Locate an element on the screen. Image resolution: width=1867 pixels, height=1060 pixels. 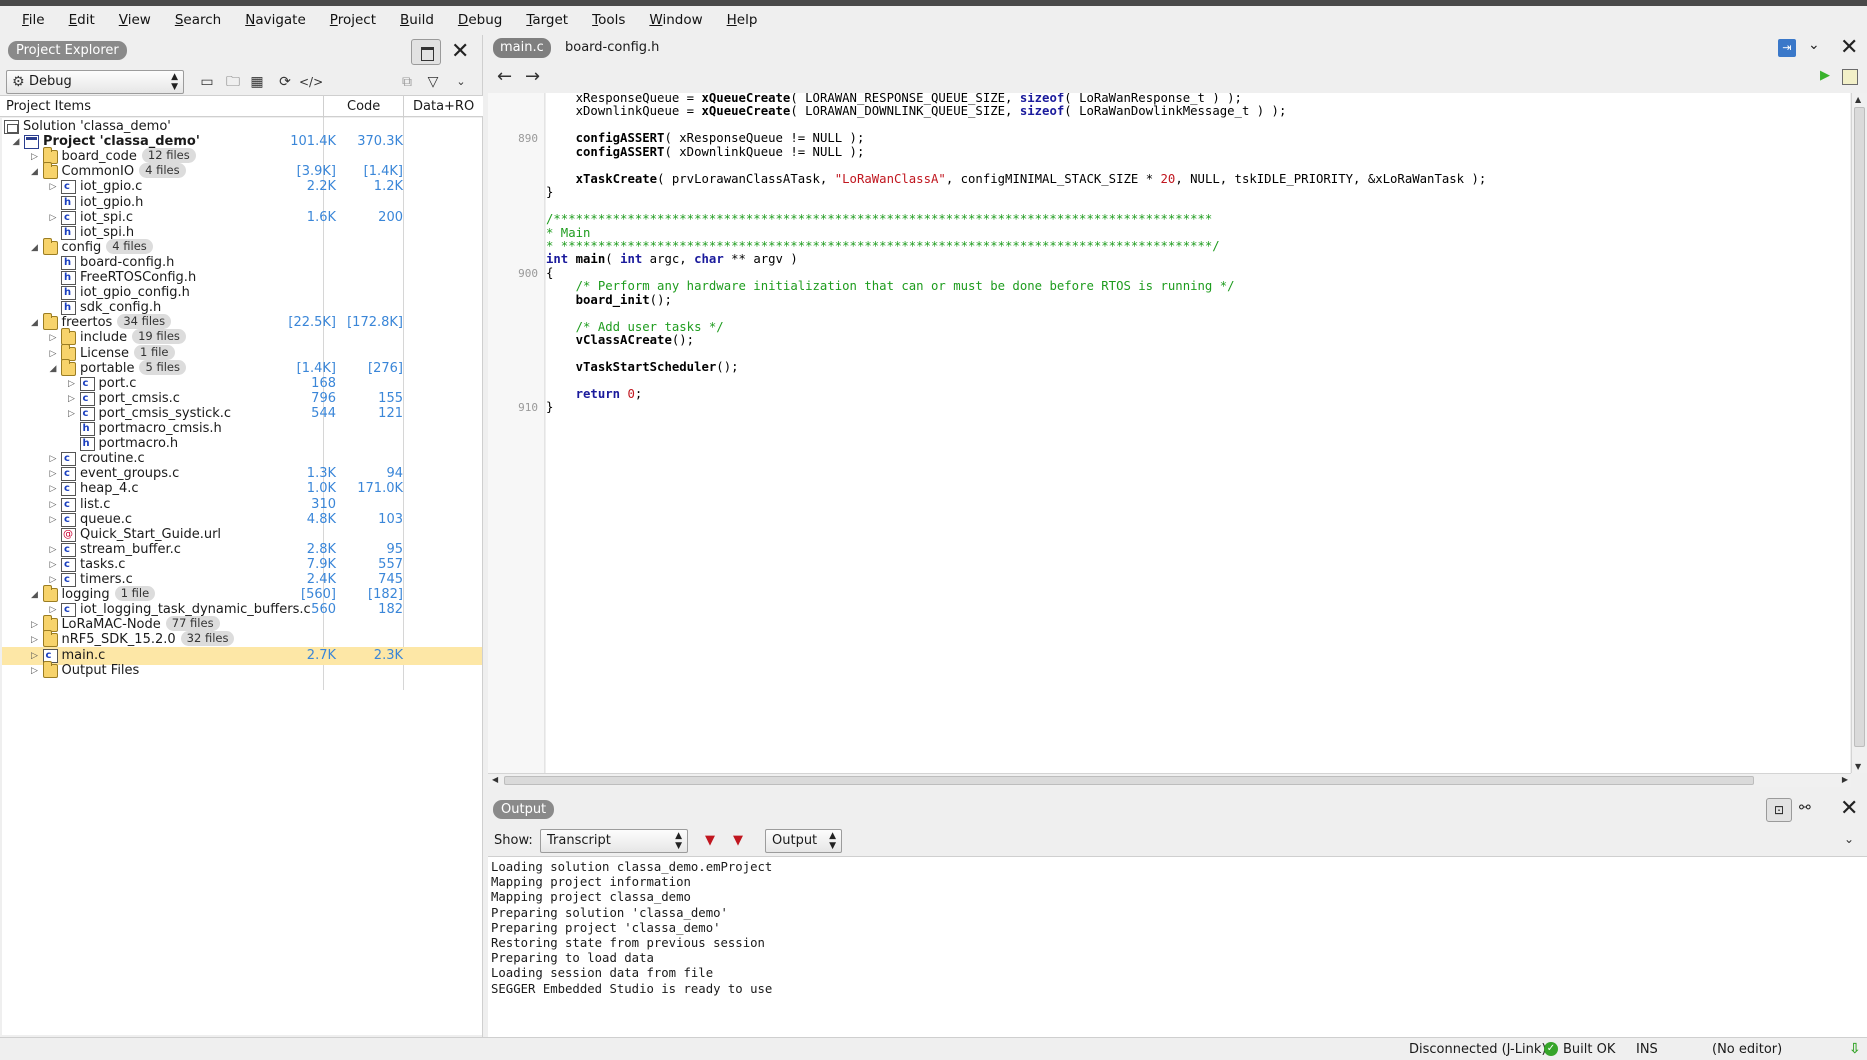
filter-remove-icon: ▼ is located at coordinates (738, 840).